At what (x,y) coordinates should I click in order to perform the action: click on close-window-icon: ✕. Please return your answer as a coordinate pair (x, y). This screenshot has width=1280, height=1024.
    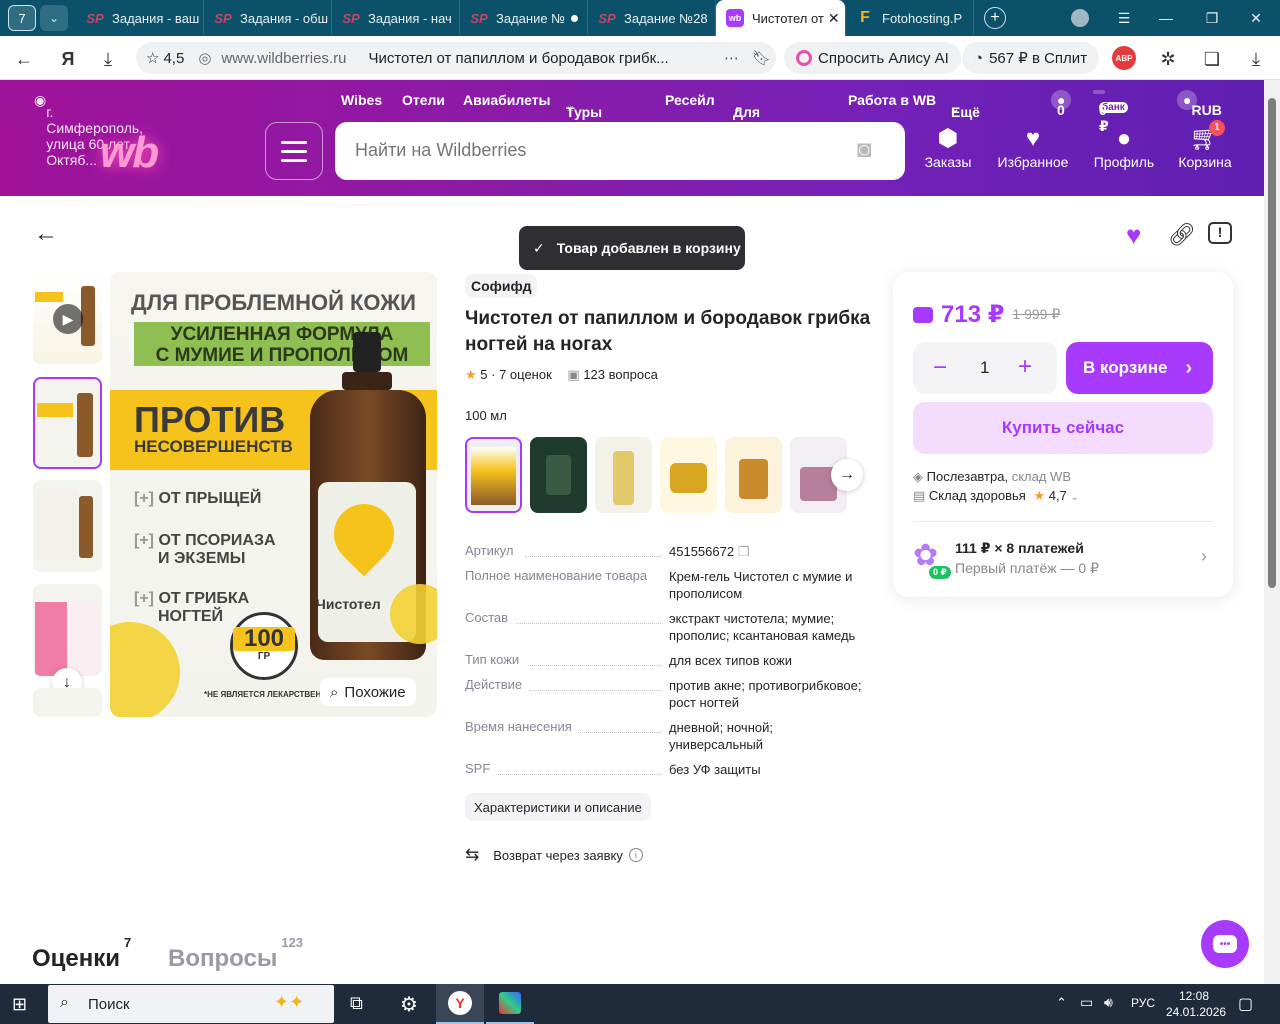
    Looking at the image, I should click on (1256, 18).